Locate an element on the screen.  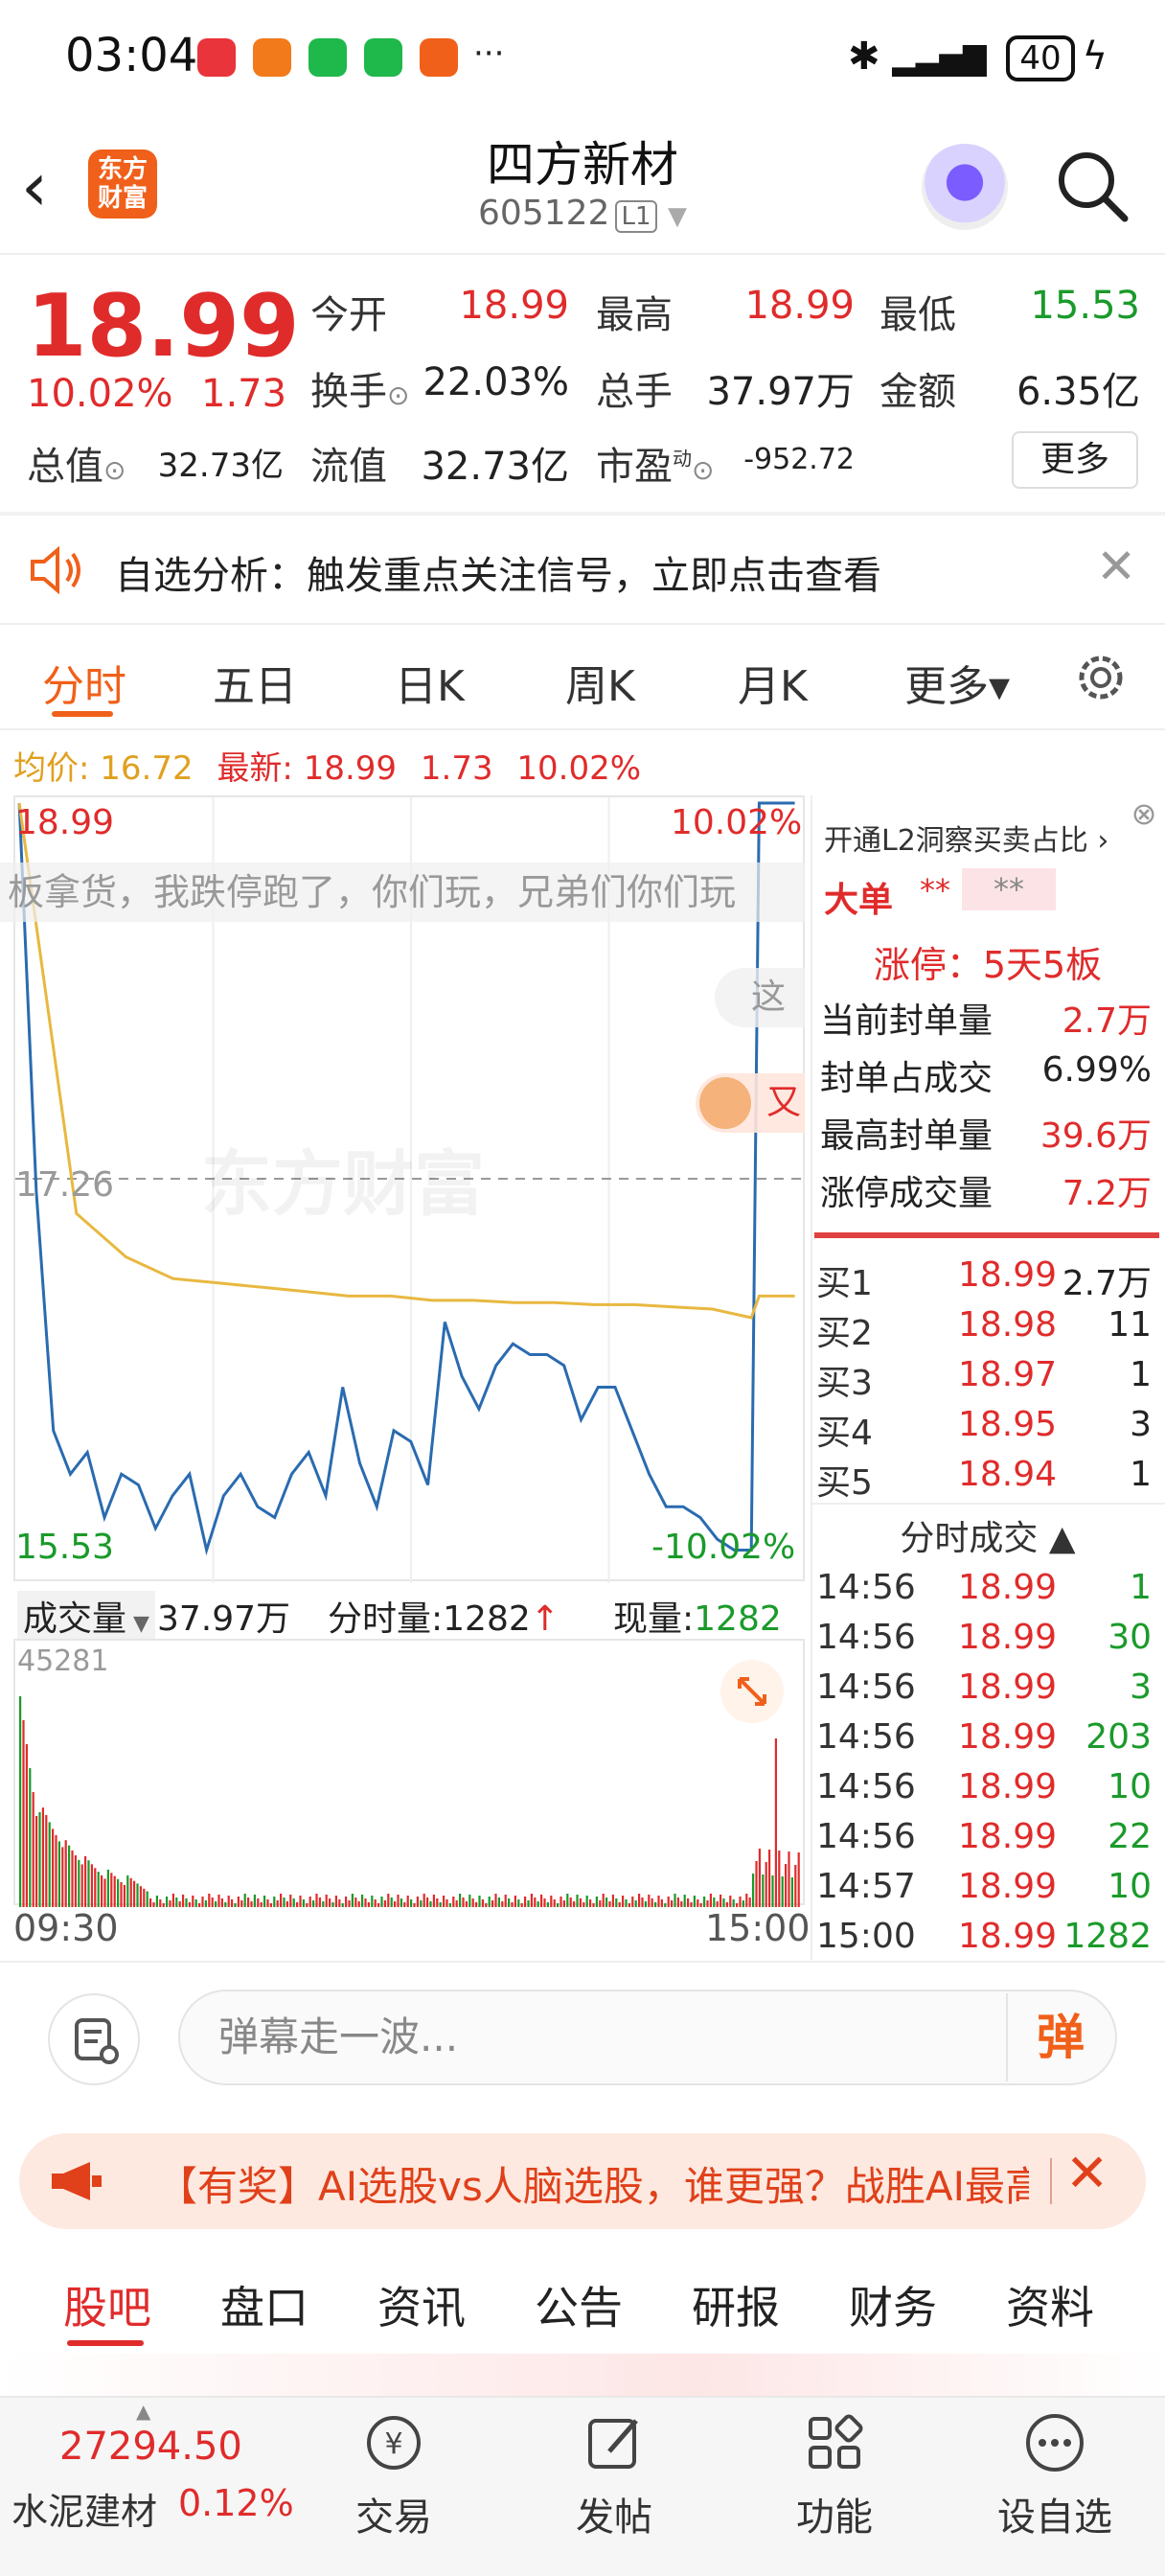
index-value: 27294.50 is located at coordinates (151, 2447).